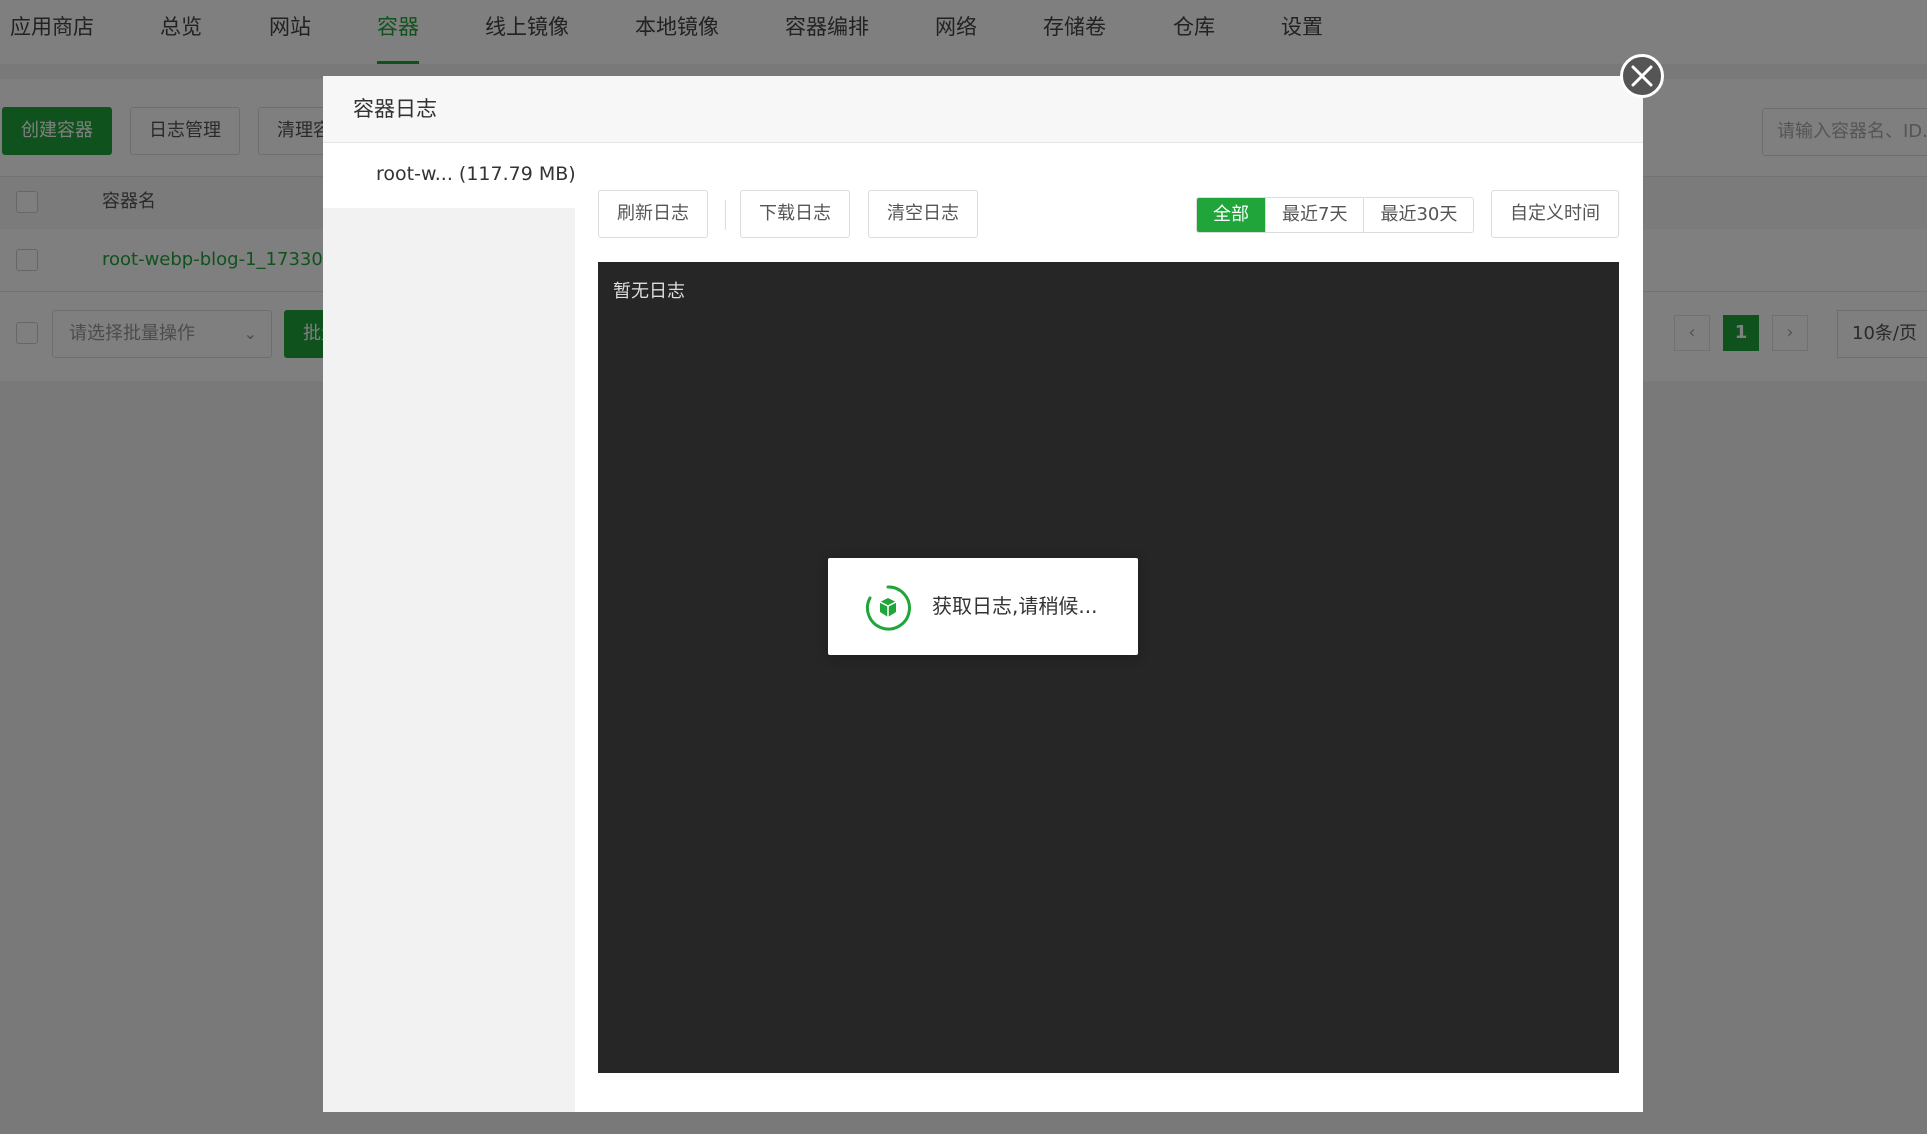 The height and width of the screenshot is (1134, 1927). What do you see at coordinates (888, 608) in the screenshot?
I see `loading-spinner-icon` at bounding box center [888, 608].